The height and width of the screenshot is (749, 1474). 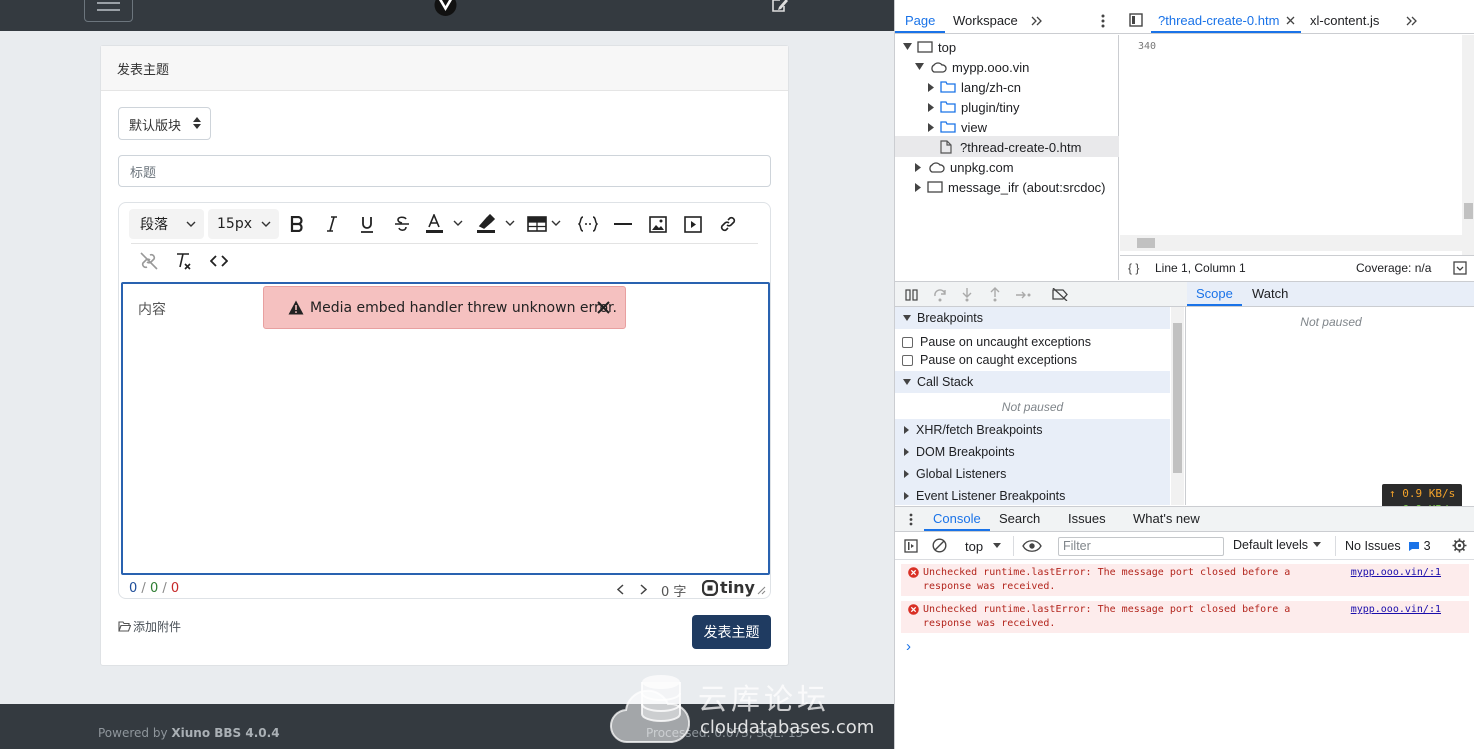 I want to click on pause-icon, so click(x=911, y=295).